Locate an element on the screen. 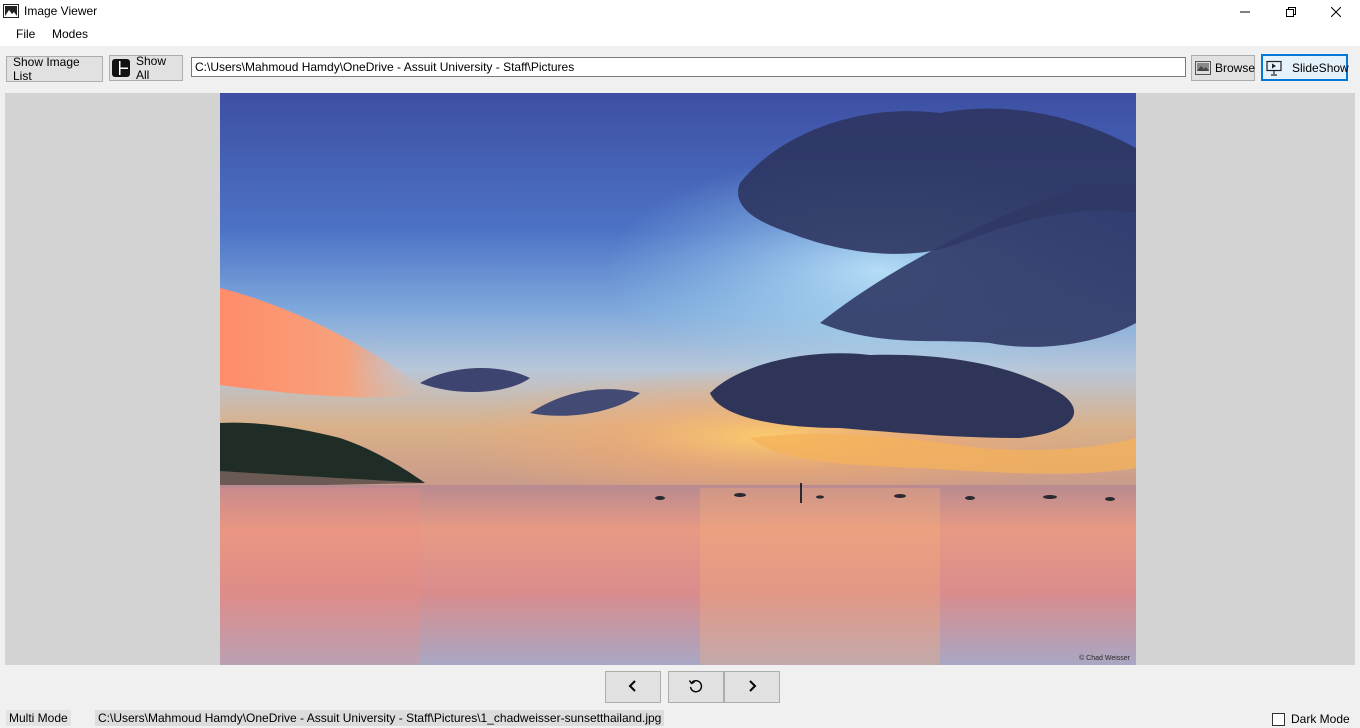 This screenshot has height=728, width=1360. image-app-icon is located at coordinates (11, 11).